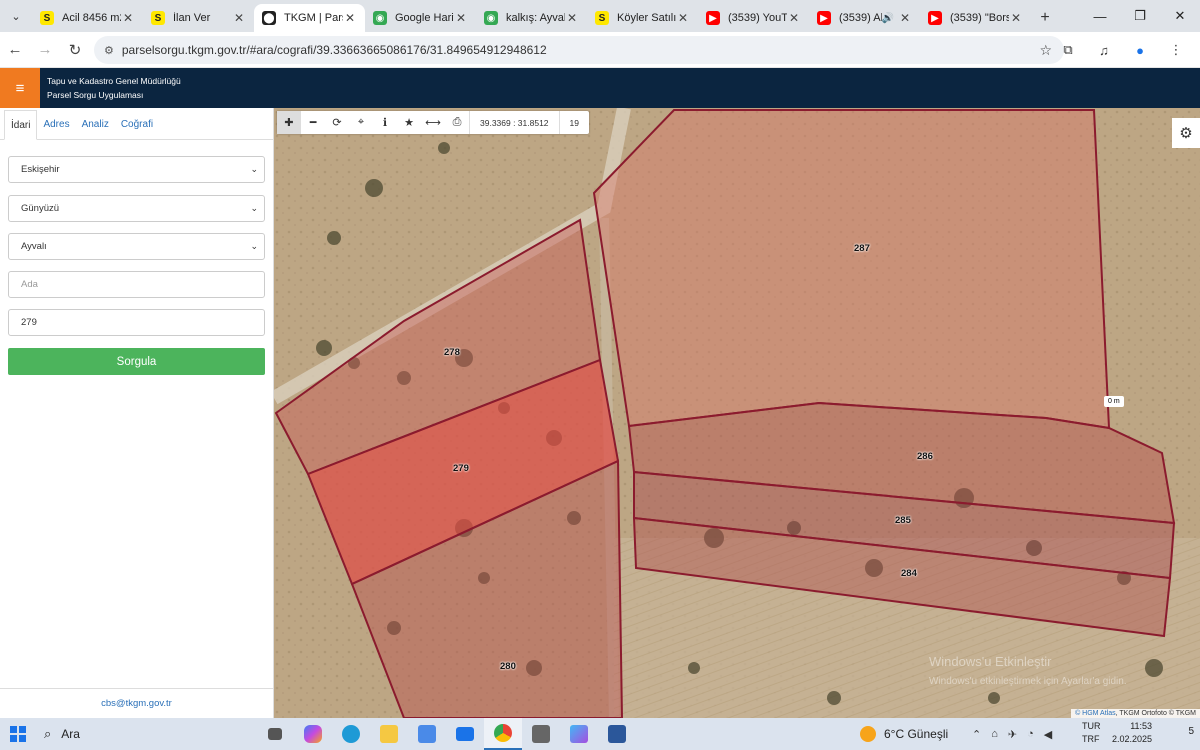  What do you see at coordinates (351, 734) in the screenshot?
I see `edge-icon` at bounding box center [351, 734].